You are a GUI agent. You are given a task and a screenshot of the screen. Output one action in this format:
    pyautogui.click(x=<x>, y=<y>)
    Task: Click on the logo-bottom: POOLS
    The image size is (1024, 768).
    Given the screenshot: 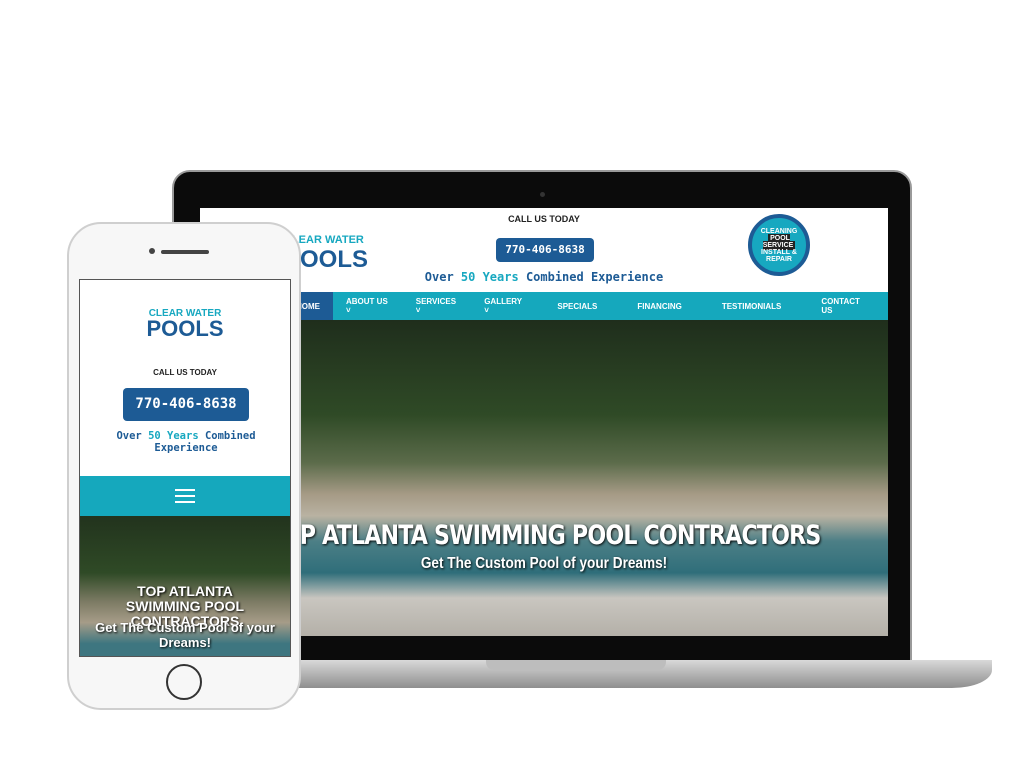 What is the action you would take?
    pyautogui.click(x=185, y=328)
    